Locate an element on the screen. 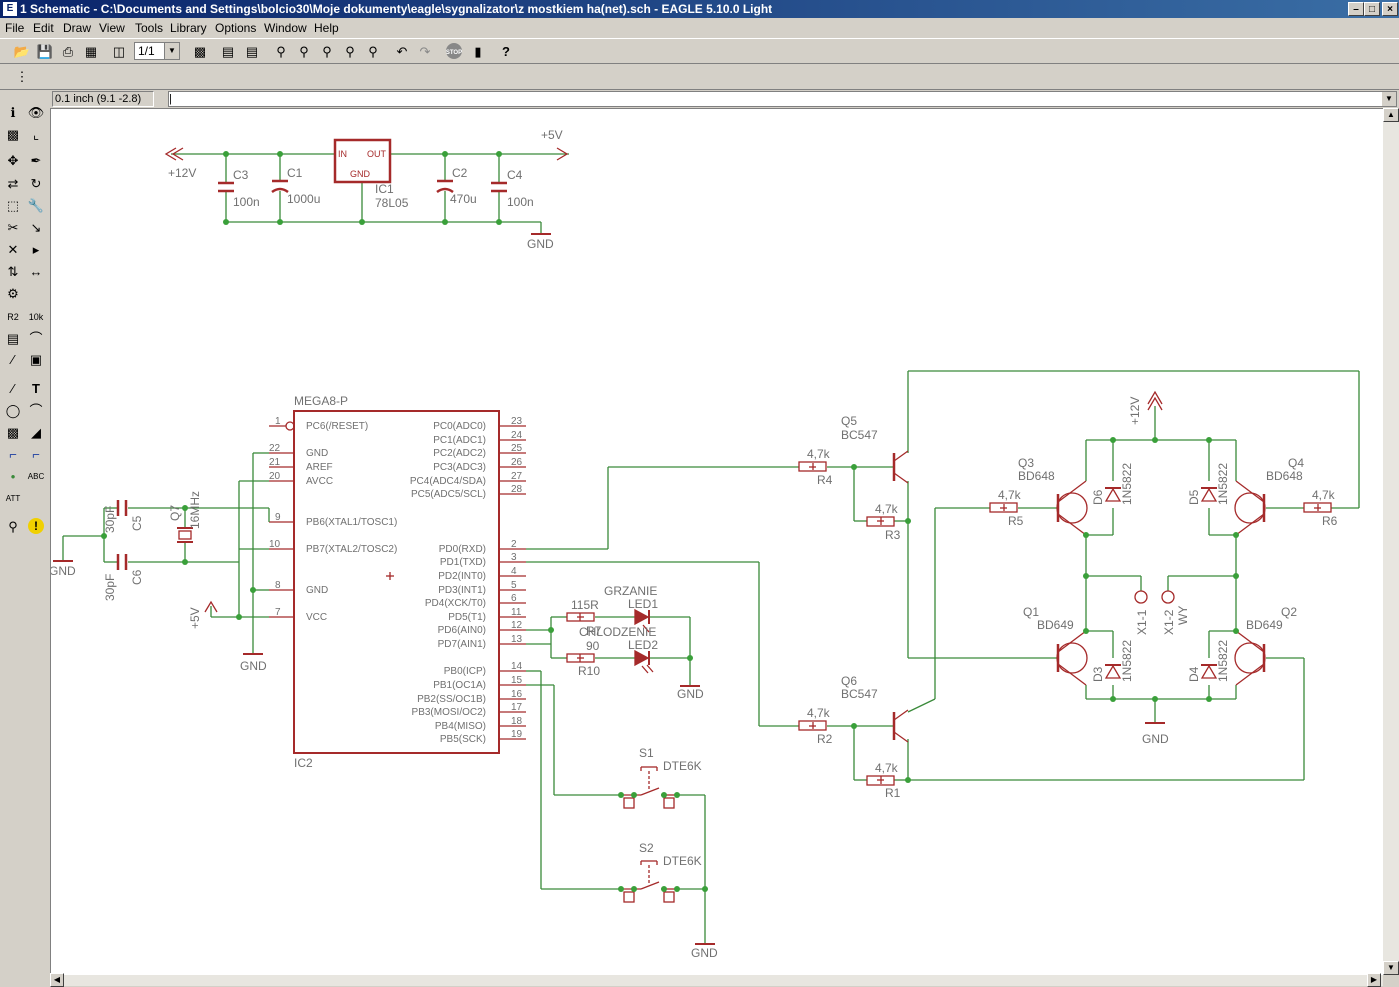 This screenshot has width=1399, height=987. info-icon: ℹ is located at coordinates (13, 113).